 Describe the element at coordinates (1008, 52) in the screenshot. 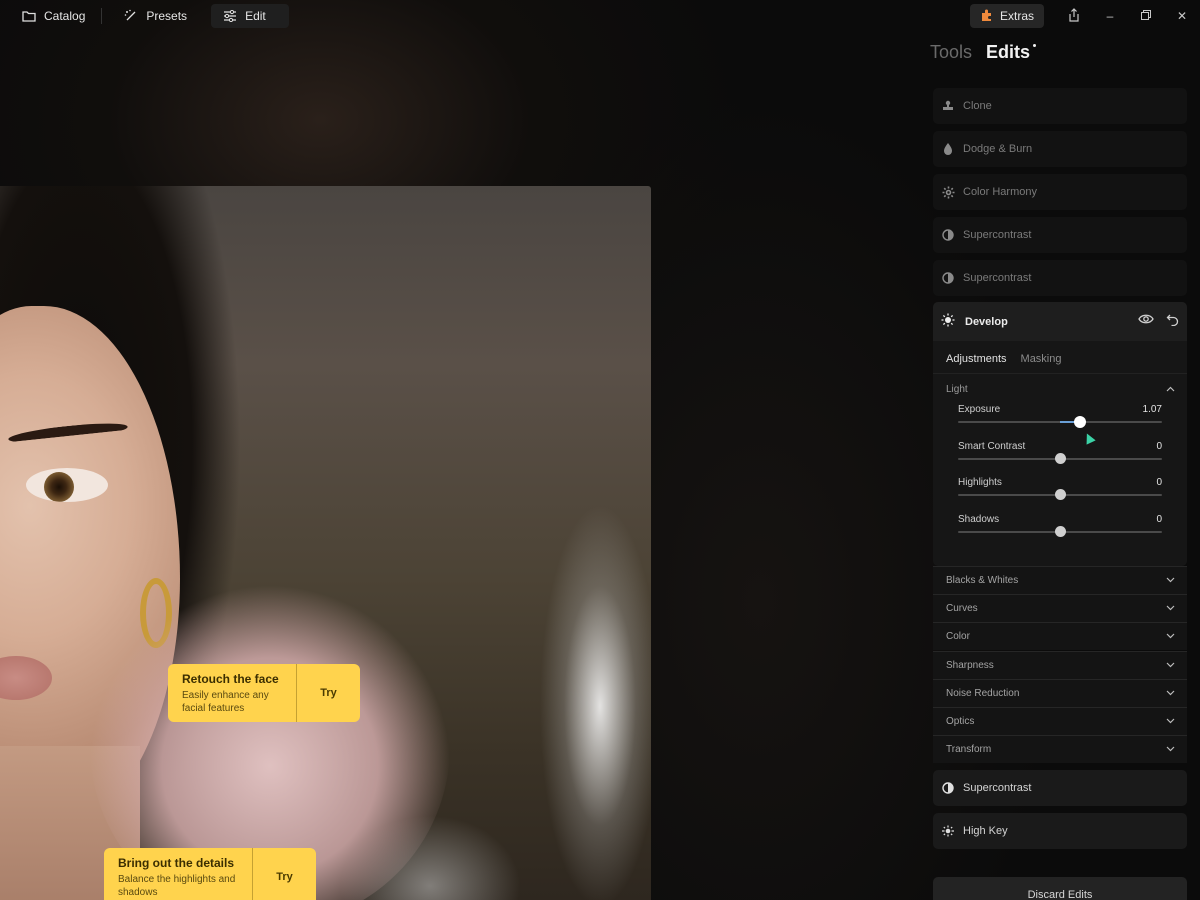

I see `tab-edits-label: Edits` at that location.